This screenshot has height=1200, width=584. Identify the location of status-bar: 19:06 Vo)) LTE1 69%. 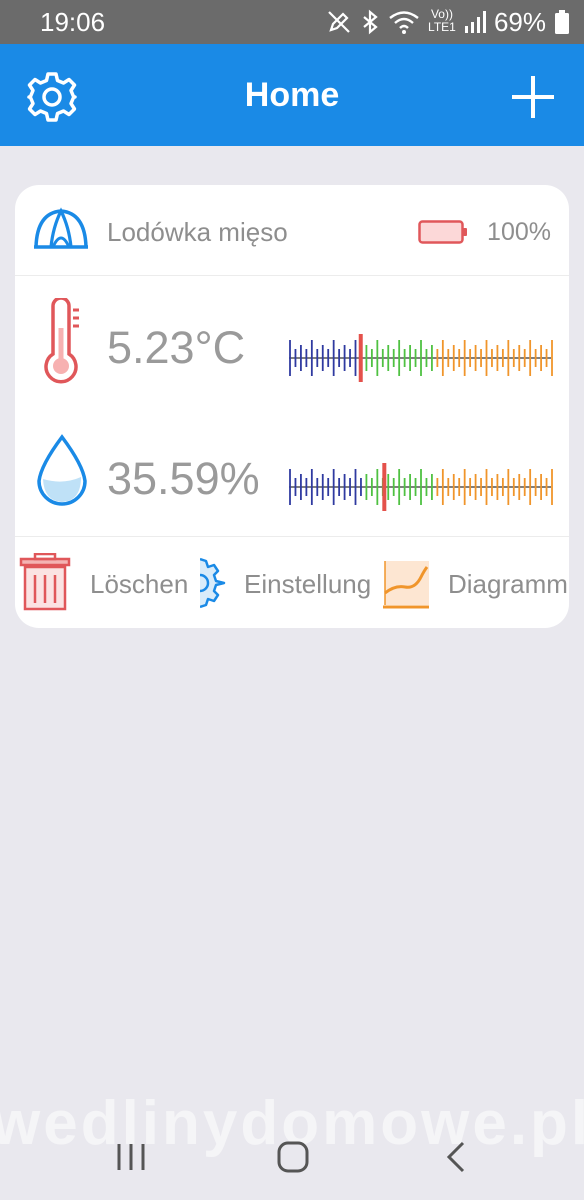
(292, 22).